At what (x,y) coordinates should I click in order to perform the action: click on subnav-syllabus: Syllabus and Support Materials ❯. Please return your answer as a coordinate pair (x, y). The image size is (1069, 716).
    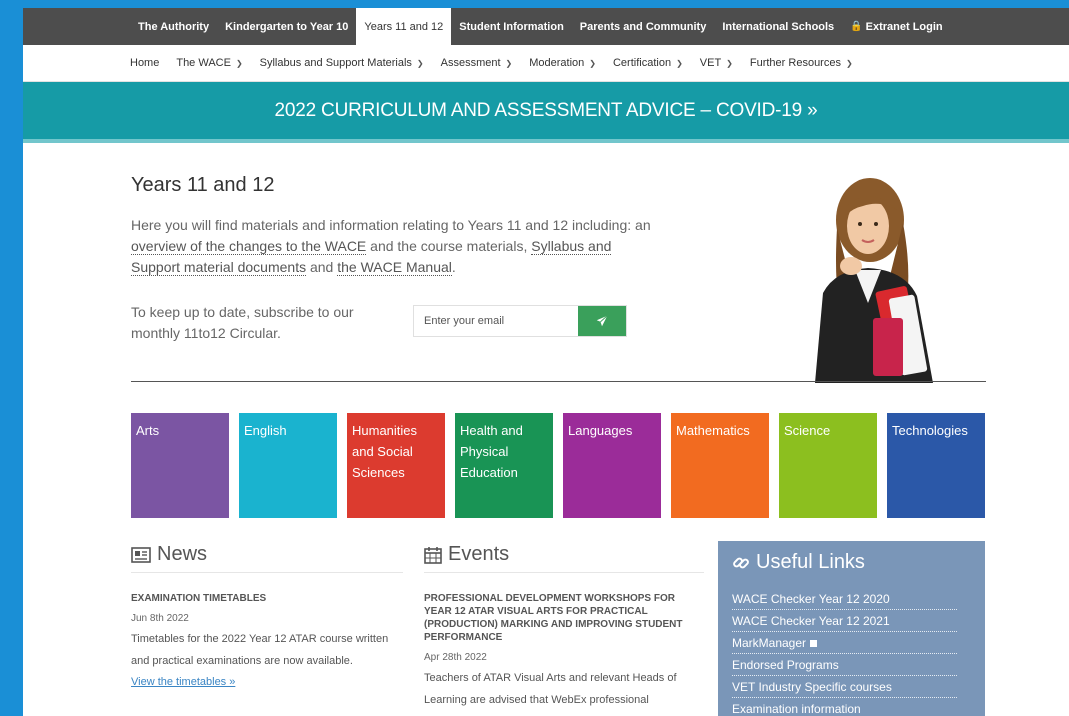
    Looking at the image, I should click on (342, 63).